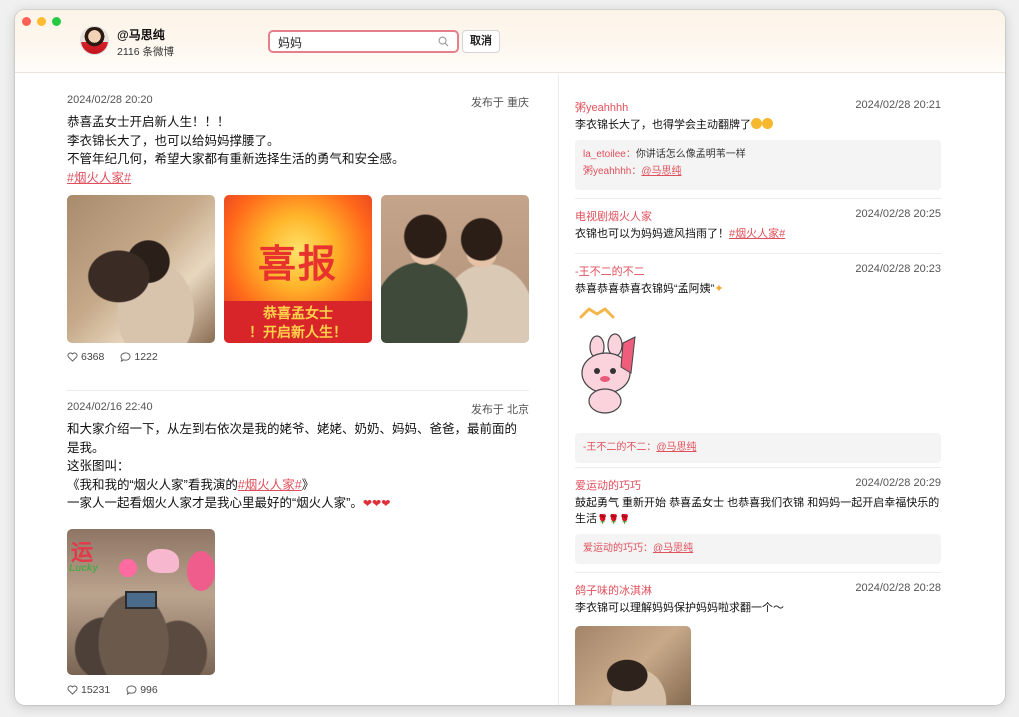  Describe the element at coordinates (719, 289) in the screenshot. I see `party-emoji: ✦` at that location.